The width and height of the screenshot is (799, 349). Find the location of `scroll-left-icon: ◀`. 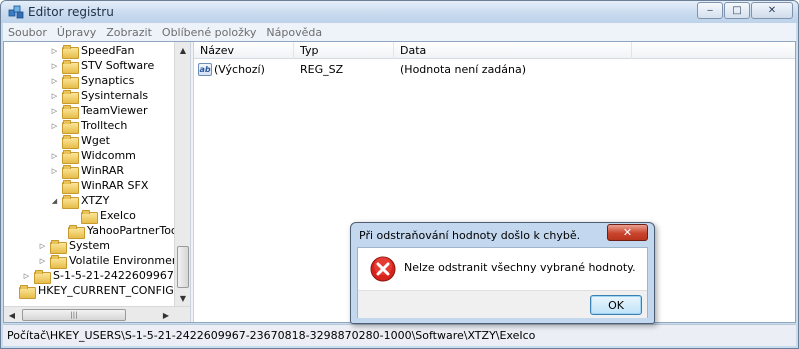

scroll-left-icon: ◀ is located at coordinates (12, 314).